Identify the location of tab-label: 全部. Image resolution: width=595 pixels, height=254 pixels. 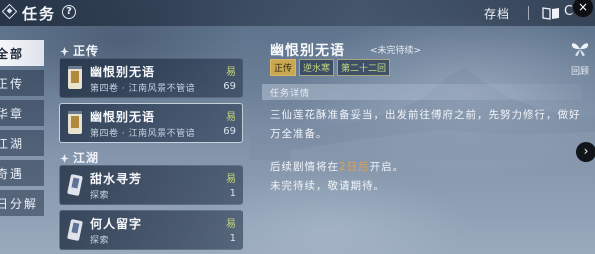
(12, 54).